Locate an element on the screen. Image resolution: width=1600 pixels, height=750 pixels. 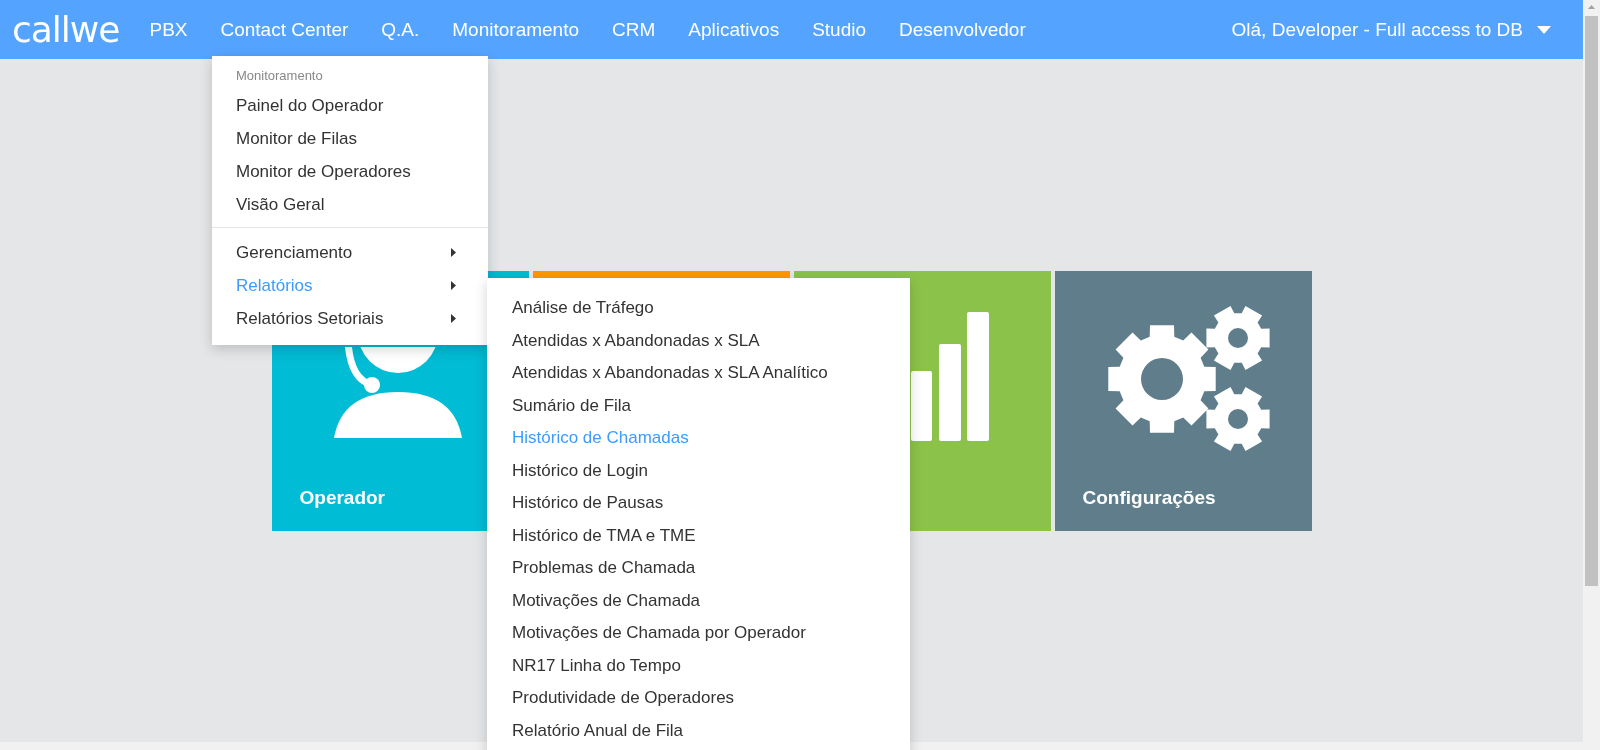
menu-item: Motivações de Chamada por Operador is located at coordinates (698, 633).